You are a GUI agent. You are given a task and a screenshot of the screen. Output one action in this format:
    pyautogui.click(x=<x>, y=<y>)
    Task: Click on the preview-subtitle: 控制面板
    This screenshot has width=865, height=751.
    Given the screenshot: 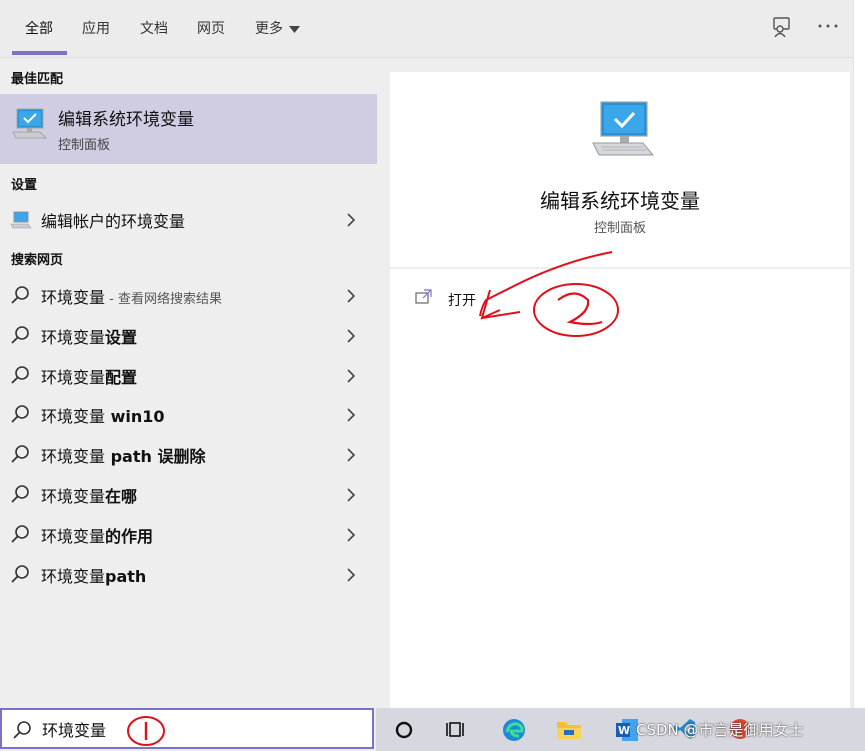 What is the action you would take?
    pyautogui.click(x=619, y=228)
    